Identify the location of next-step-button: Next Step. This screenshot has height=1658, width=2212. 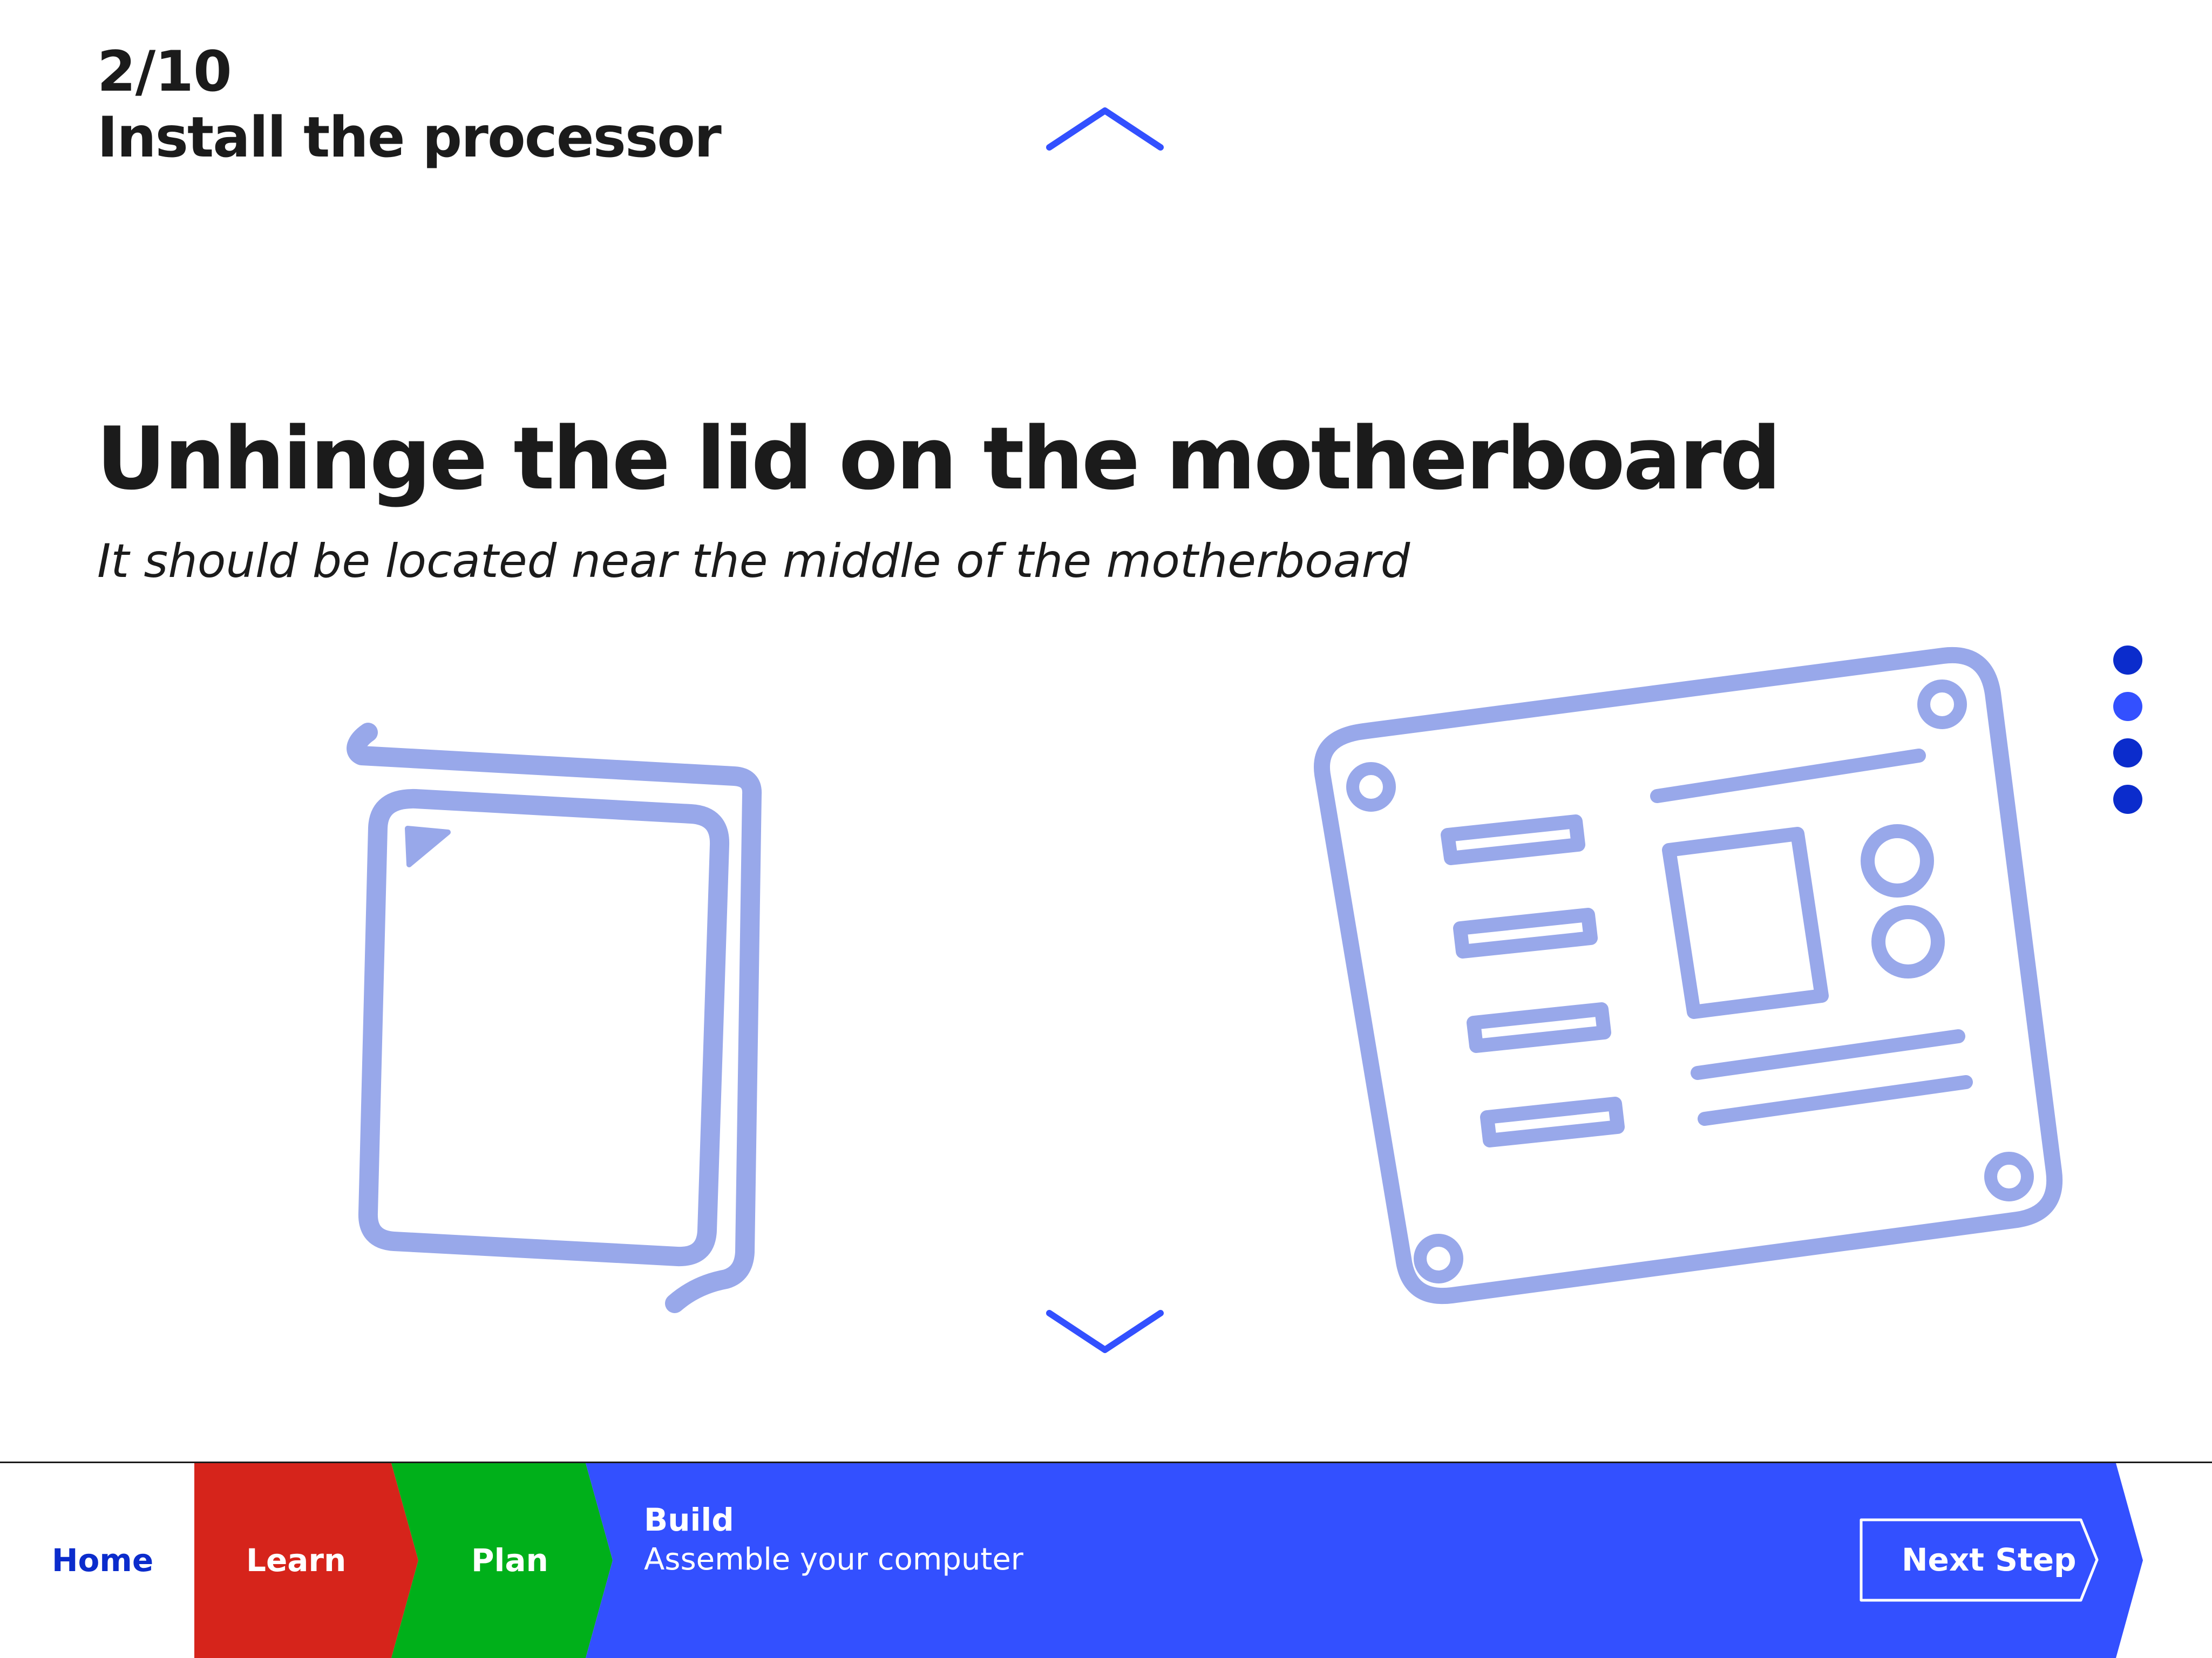
(1980, 1560).